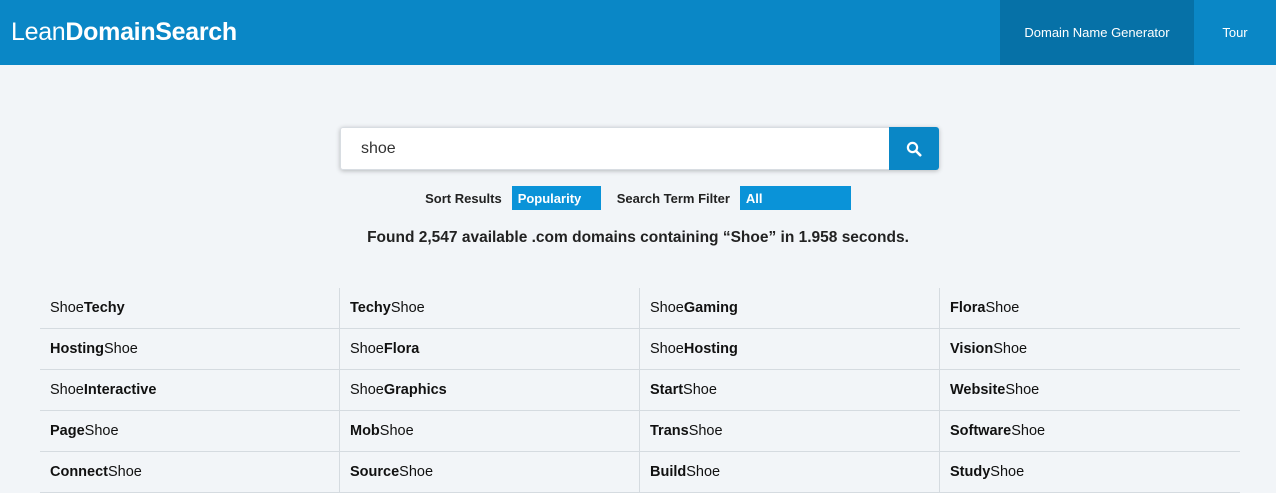 This screenshot has width=1276, height=493. What do you see at coordinates (190, 308) in the screenshot?
I see `domain-result: Shoe Techy` at bounding box center [190, 308].